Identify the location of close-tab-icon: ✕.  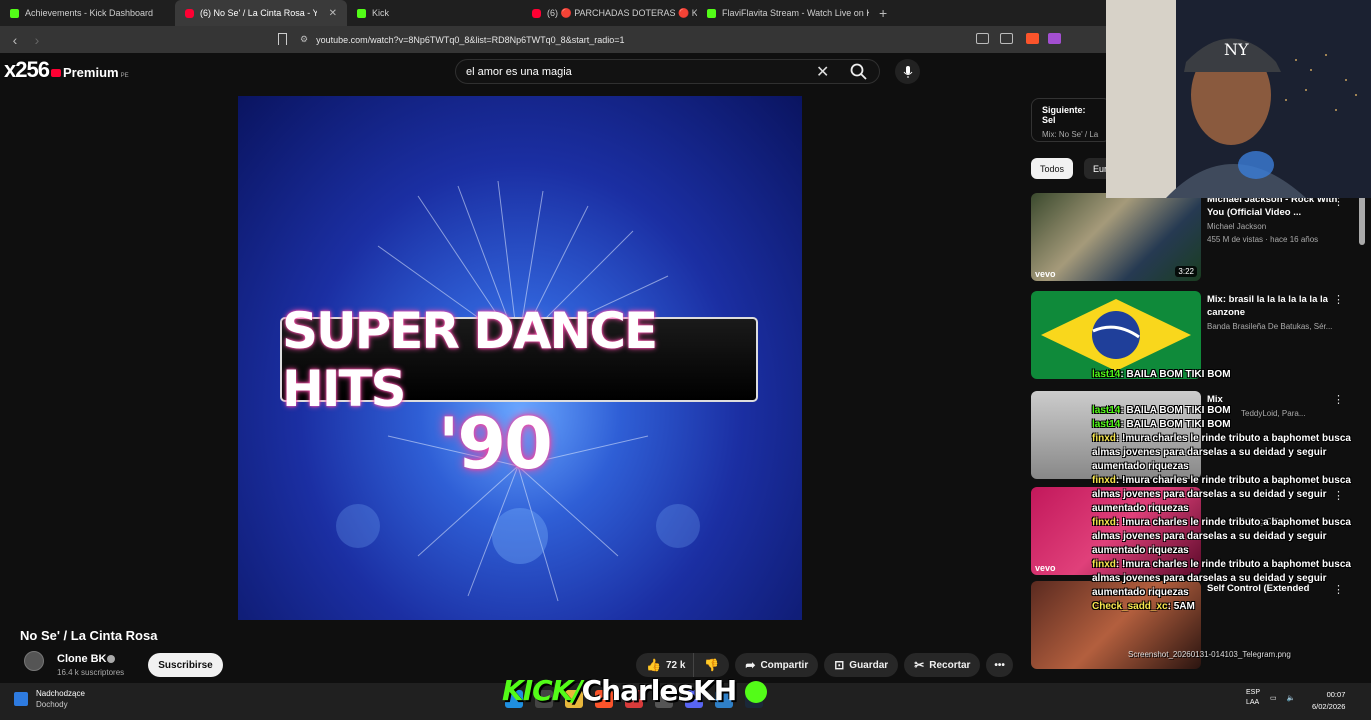
(333, 13).